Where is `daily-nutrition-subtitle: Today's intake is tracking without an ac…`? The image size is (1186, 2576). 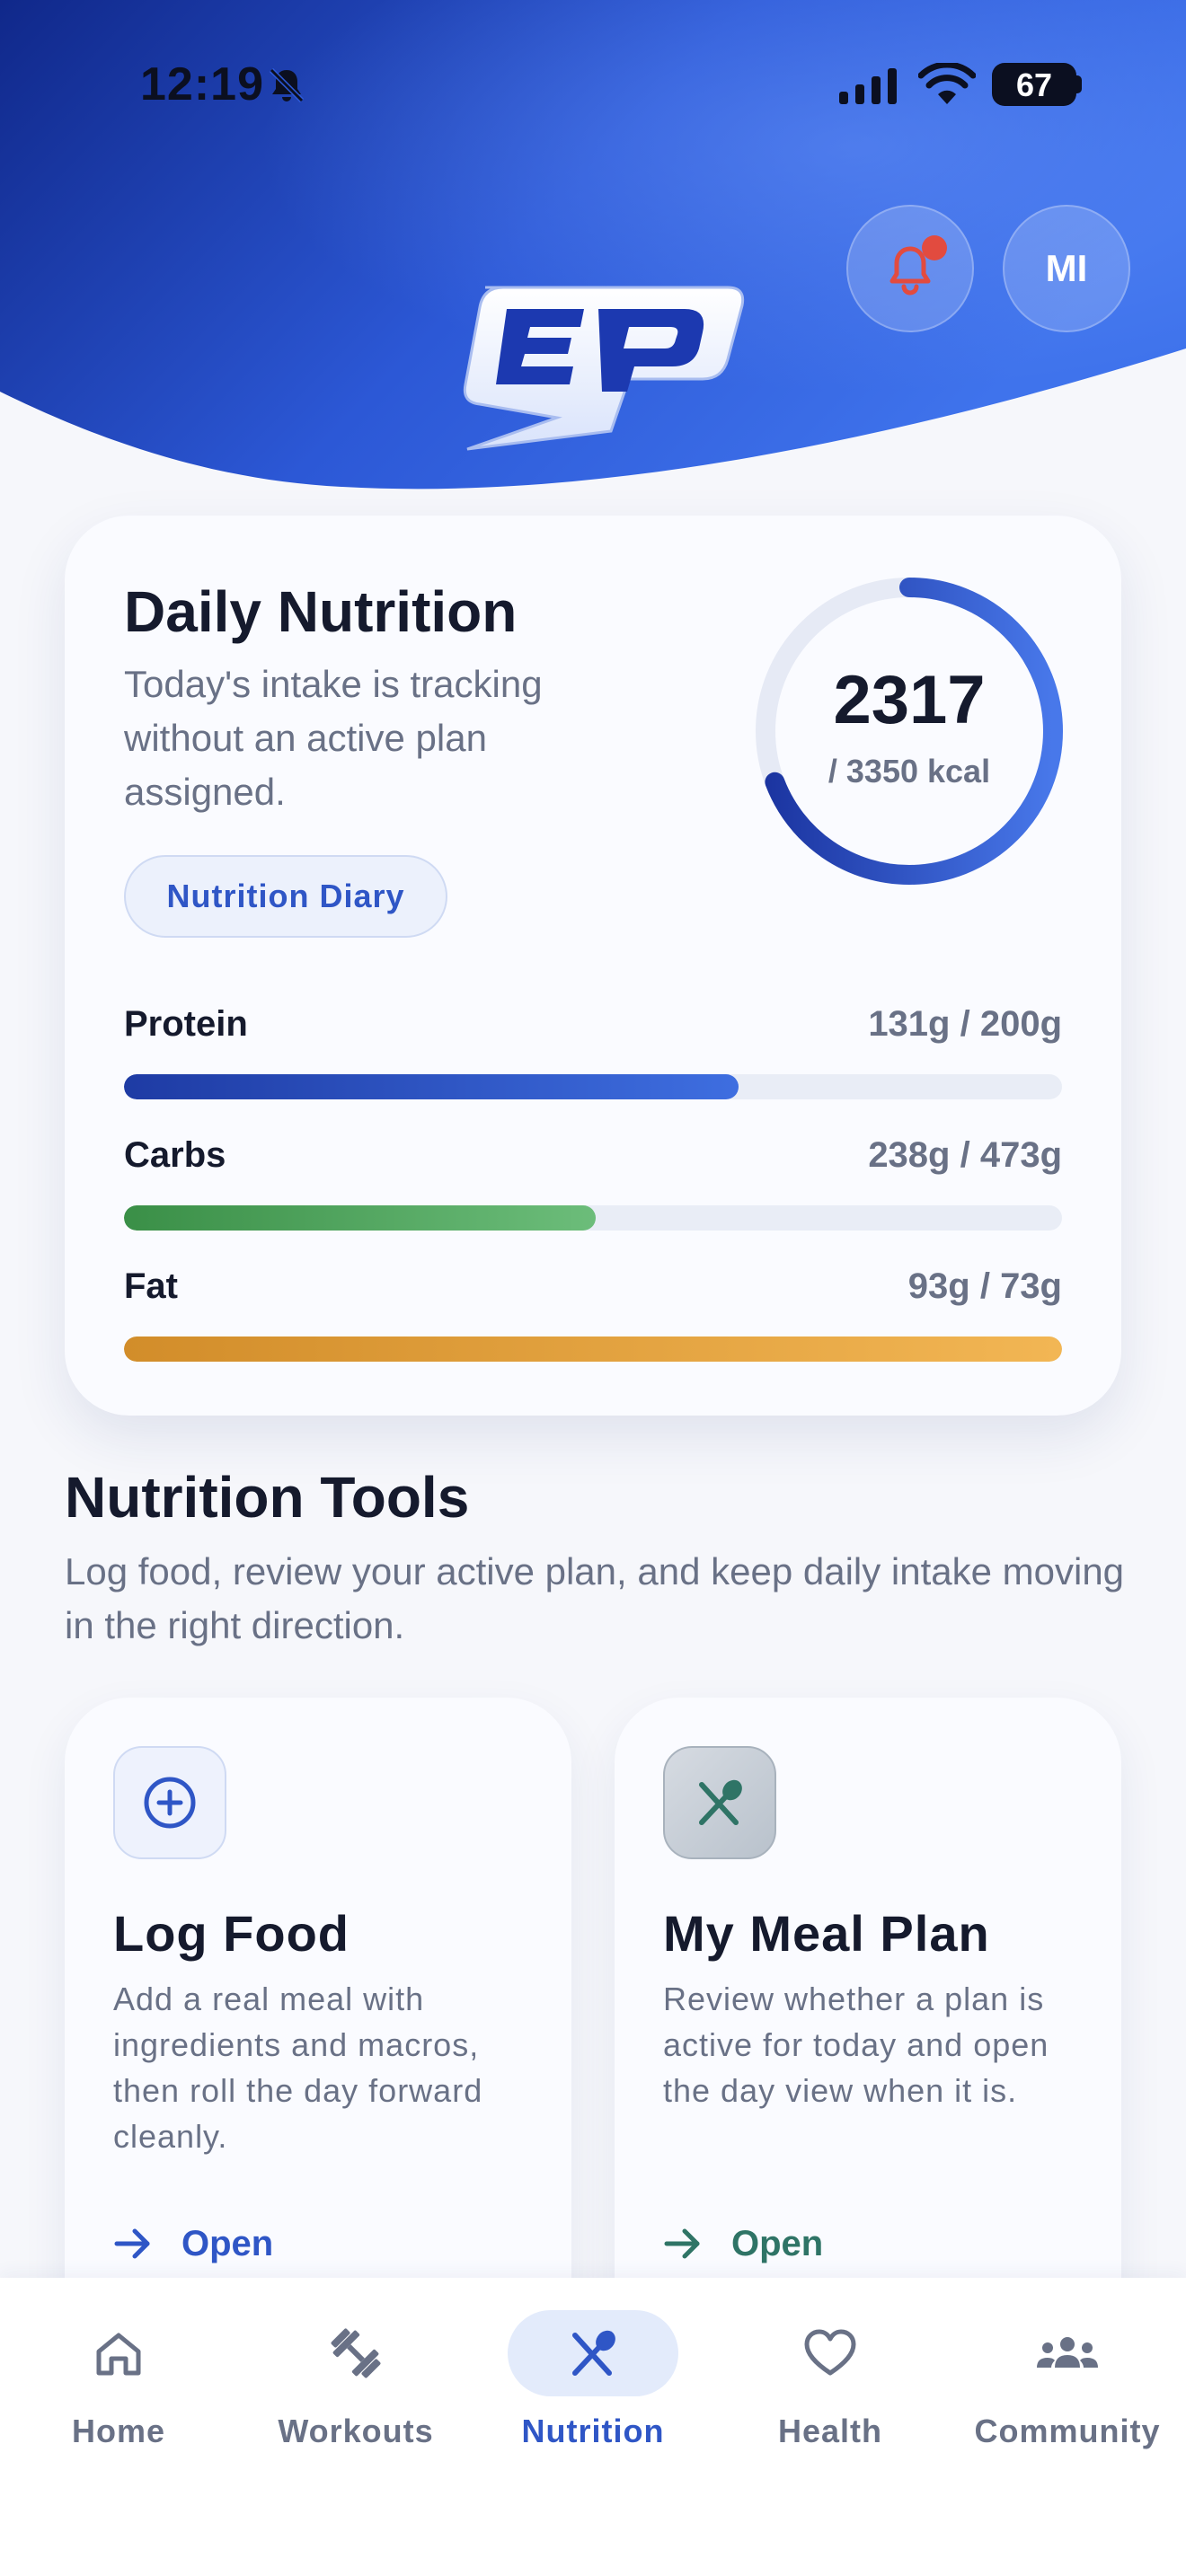 daily-nutrition-subtitle: Today's intake is tracking without an ac… is located at coordinates (333, 738).